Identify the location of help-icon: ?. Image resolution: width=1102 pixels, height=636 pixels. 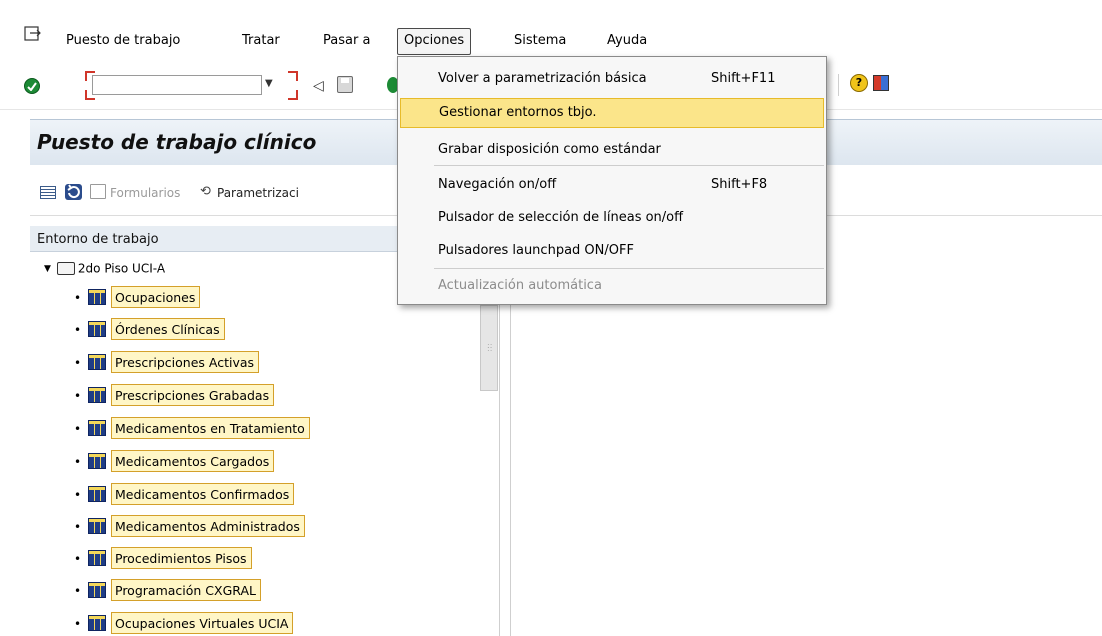
(859, 83).